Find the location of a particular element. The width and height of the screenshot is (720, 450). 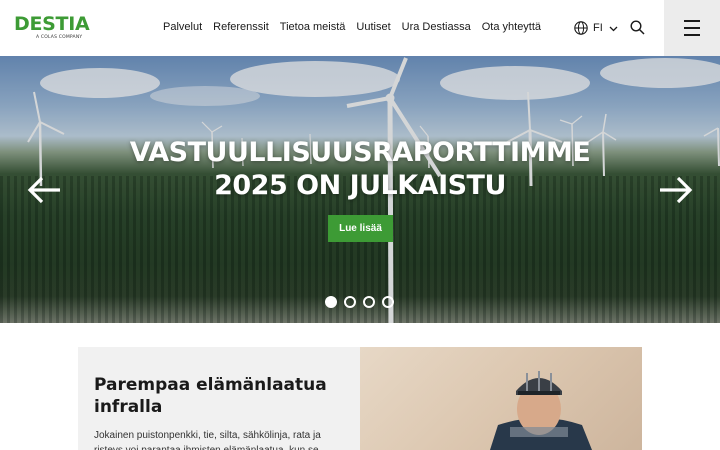

nav-item-palvelut: Palvelut is located at coordinates (182, 27).